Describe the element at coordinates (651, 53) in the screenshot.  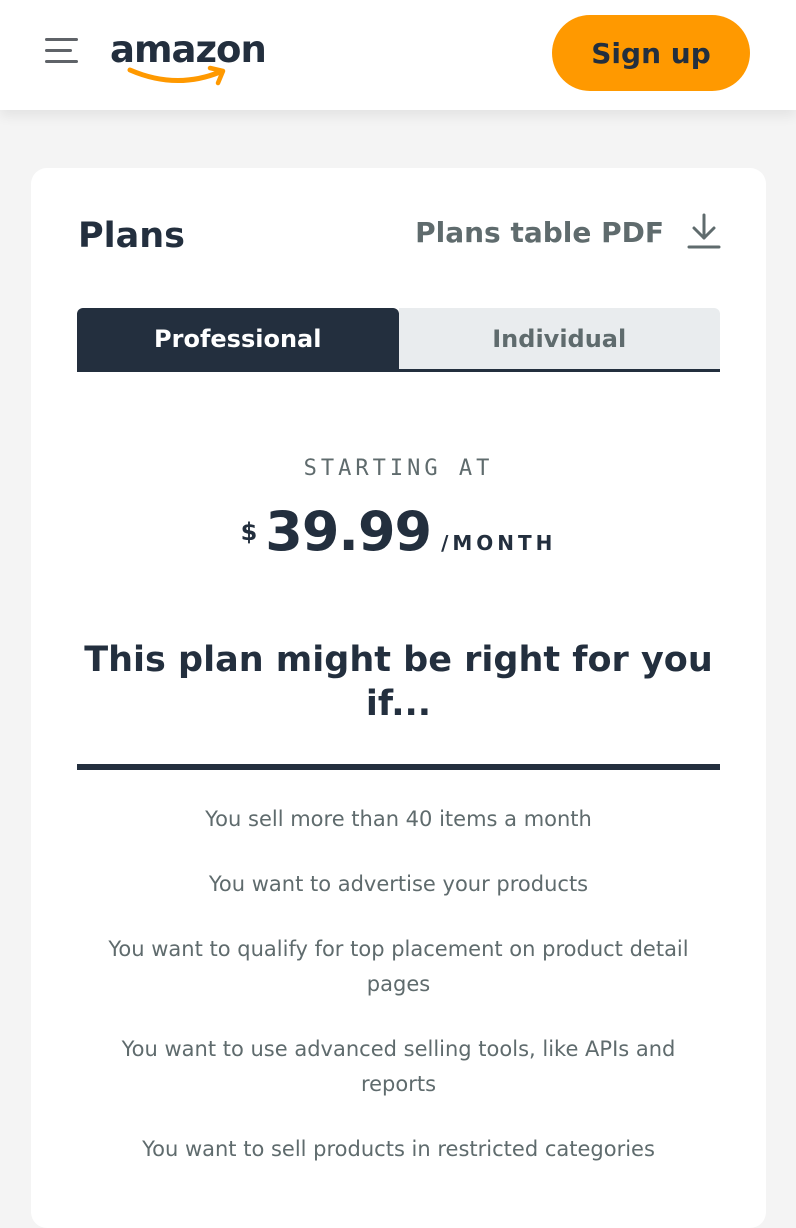
I see `sign-up-button: Sign up` at that location.